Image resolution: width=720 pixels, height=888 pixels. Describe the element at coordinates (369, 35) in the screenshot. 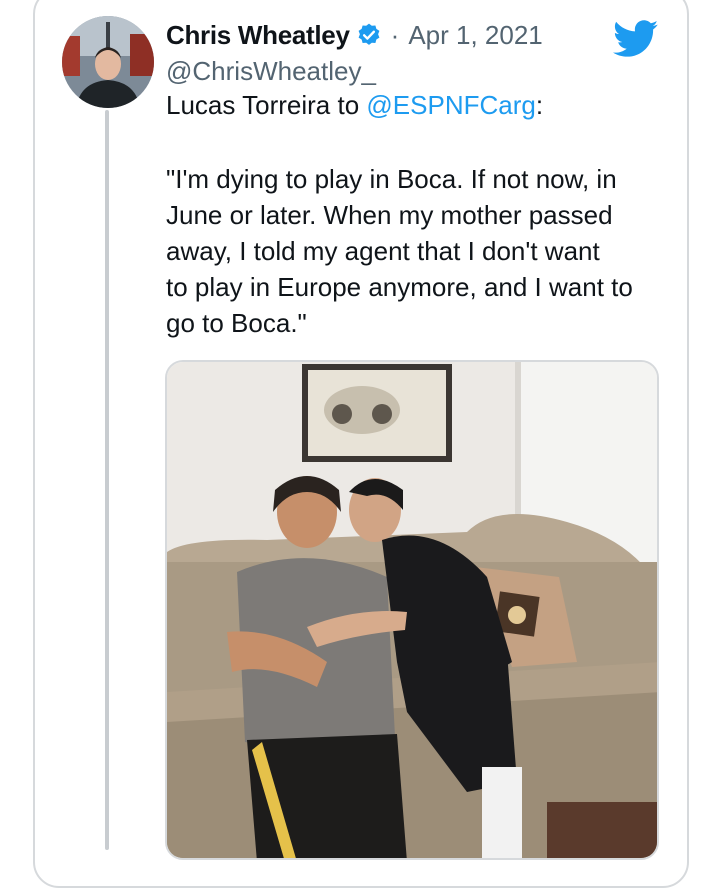

I see `verified-badge-icon` at that location.